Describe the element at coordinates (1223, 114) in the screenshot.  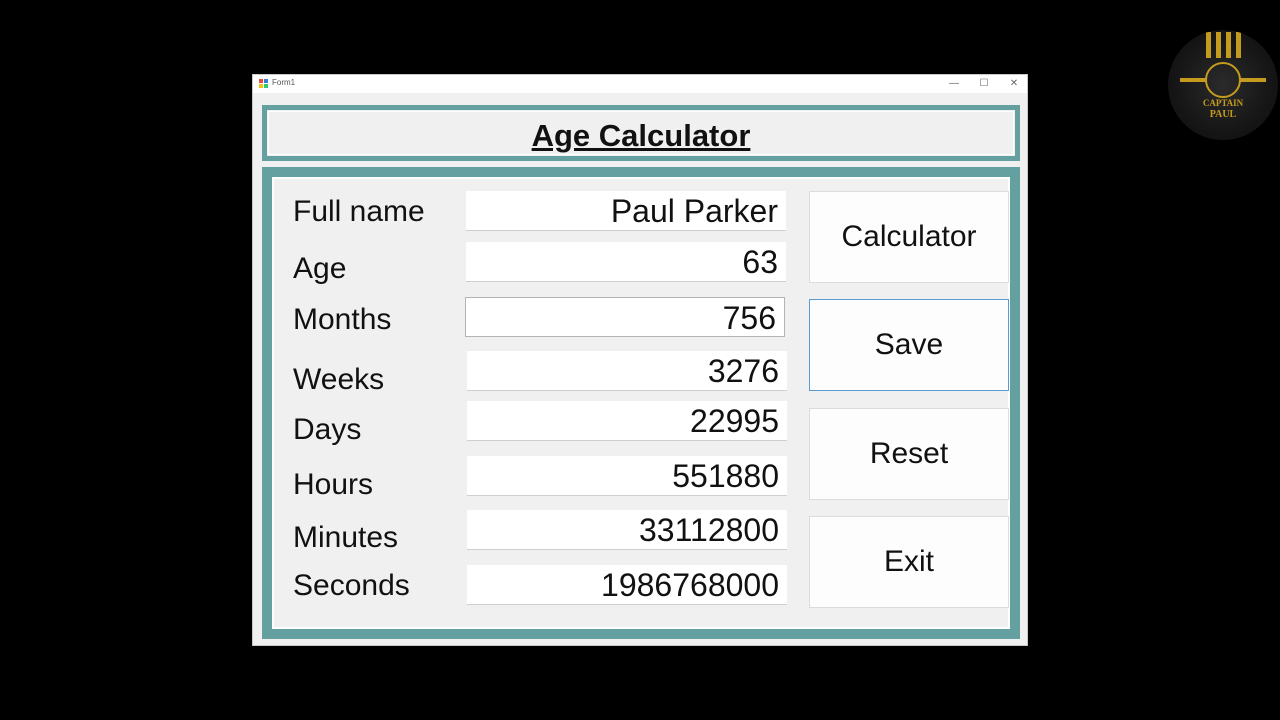
I see `logo-text-line2: PAUL` at that location.